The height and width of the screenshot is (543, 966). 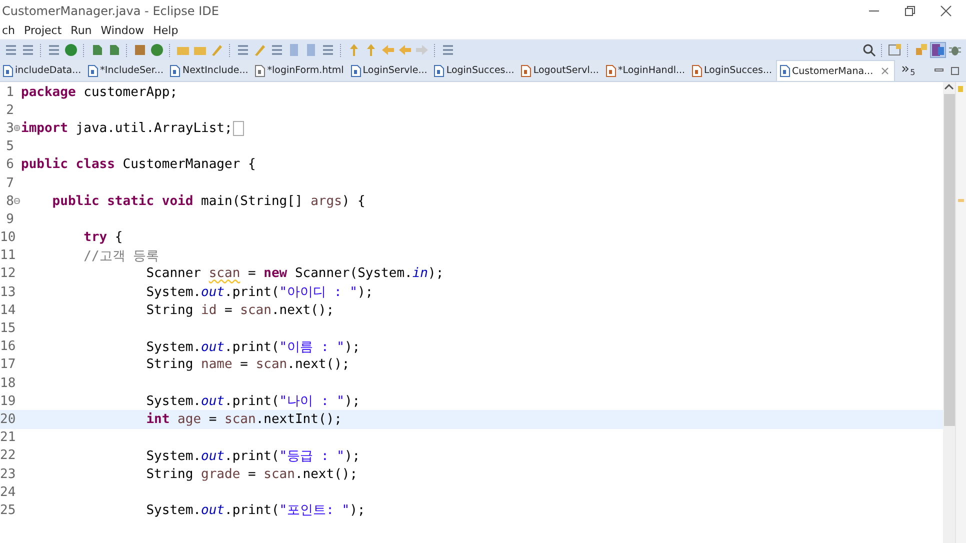 What do you see at coordinates (259, 293) in the screenshot?
I see `code-line: System.out.print("아이디 : ");` at bounding box center [259, 293].